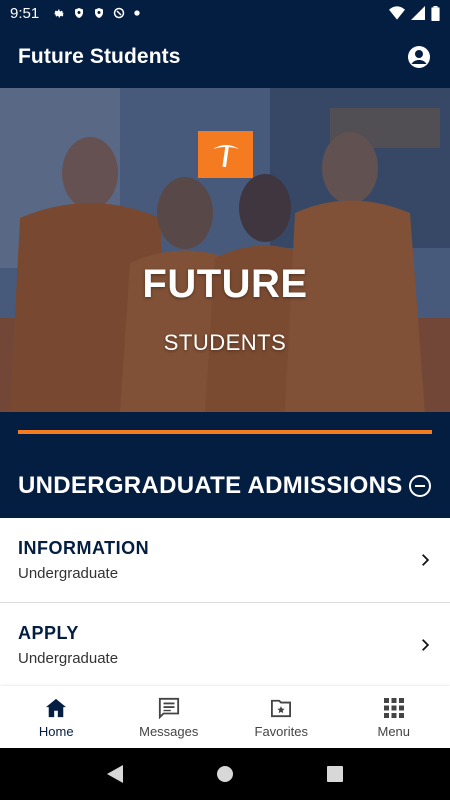 The height and width of the screenshot is (800, 450). What do you see at coordinates (418, 13) in the screenshot?
I see `signal-icon` at bounding box center [418, 13].